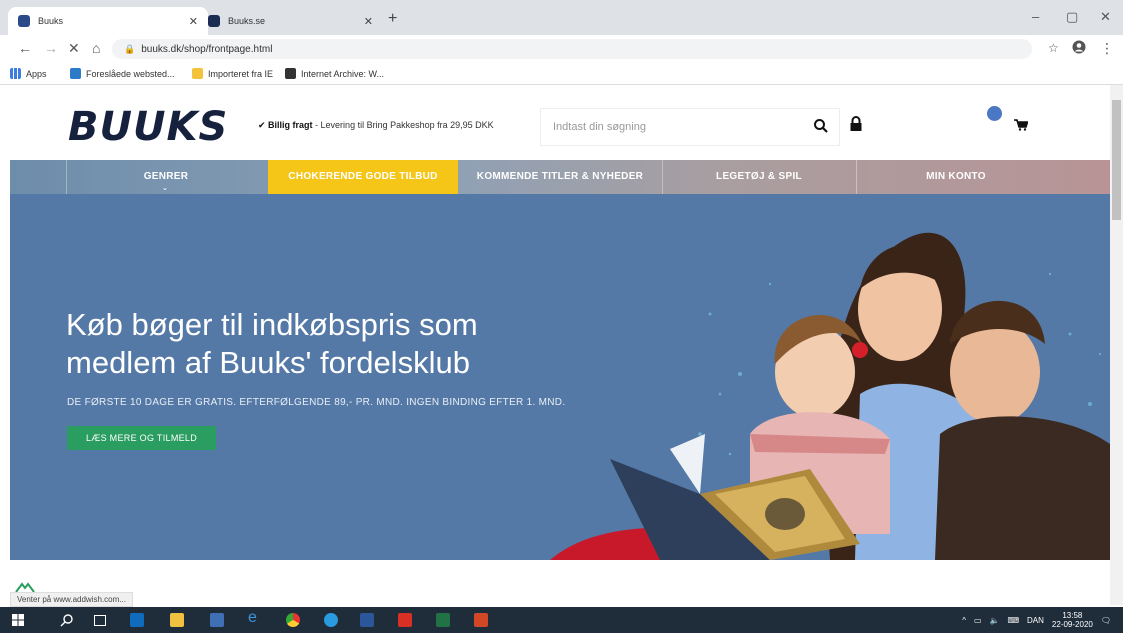  I want to click on read-more-signup-button: LÆS MERE OG TILMELD, so click(141, 438).